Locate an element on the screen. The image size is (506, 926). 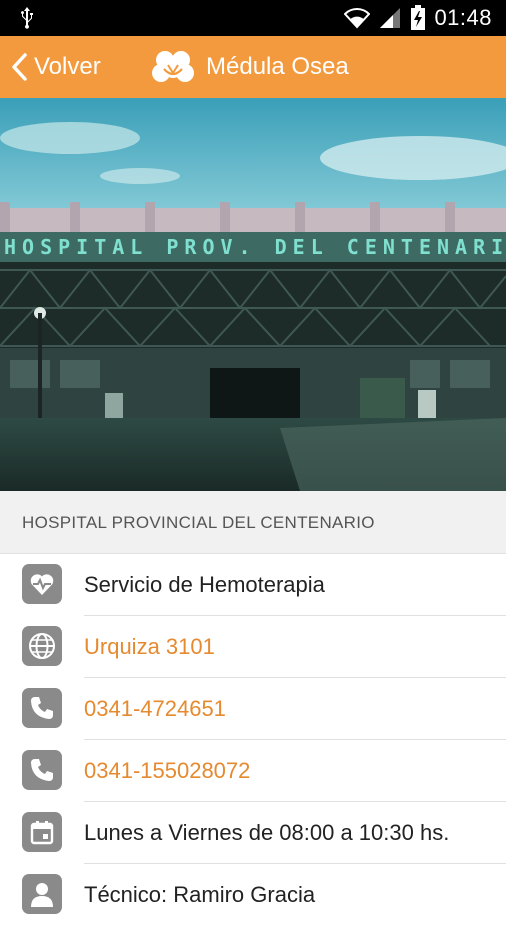
back-label: Volver is located at coordinates (67, 66).